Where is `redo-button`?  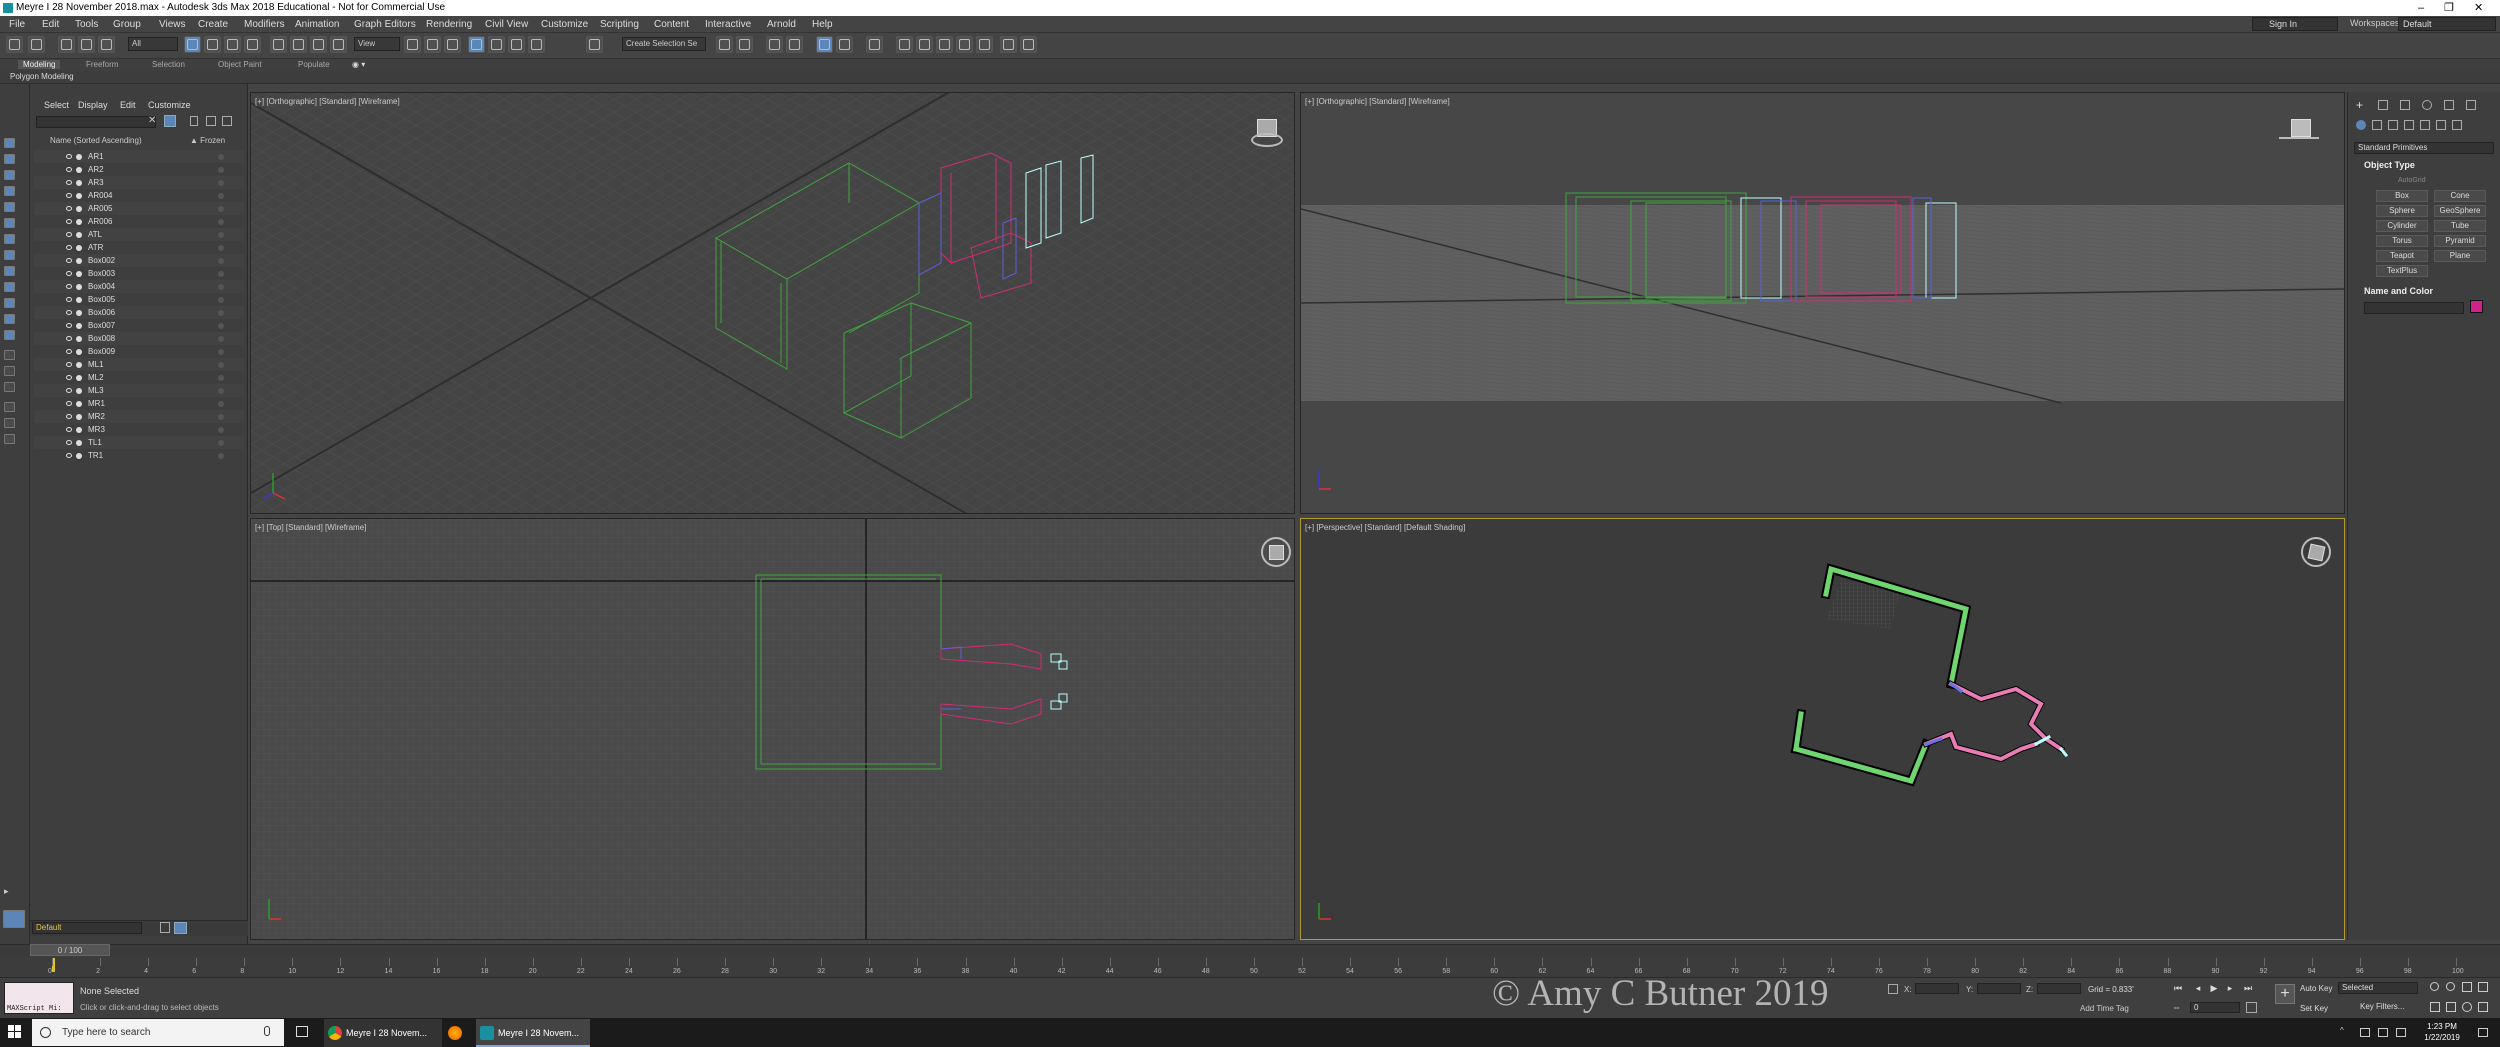 redo-button is located at coordinates (36, 44).